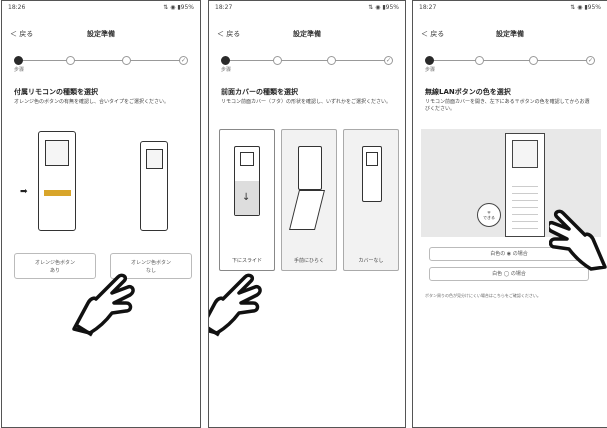  What do you see at coordinates (101, 9) in the screenshot?
I see `status-bar: 18:26 ⇅ ◉ ▮95%` at bounding box center [101, 9].